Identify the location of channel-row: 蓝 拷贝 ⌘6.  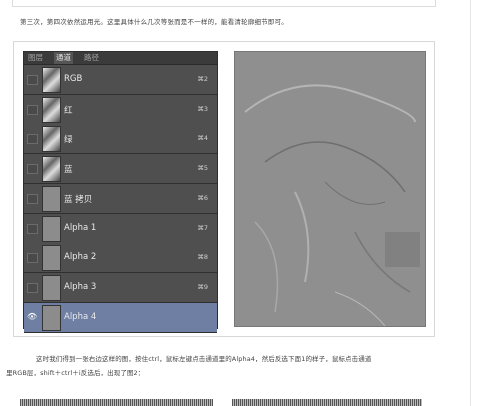
(120, 198).